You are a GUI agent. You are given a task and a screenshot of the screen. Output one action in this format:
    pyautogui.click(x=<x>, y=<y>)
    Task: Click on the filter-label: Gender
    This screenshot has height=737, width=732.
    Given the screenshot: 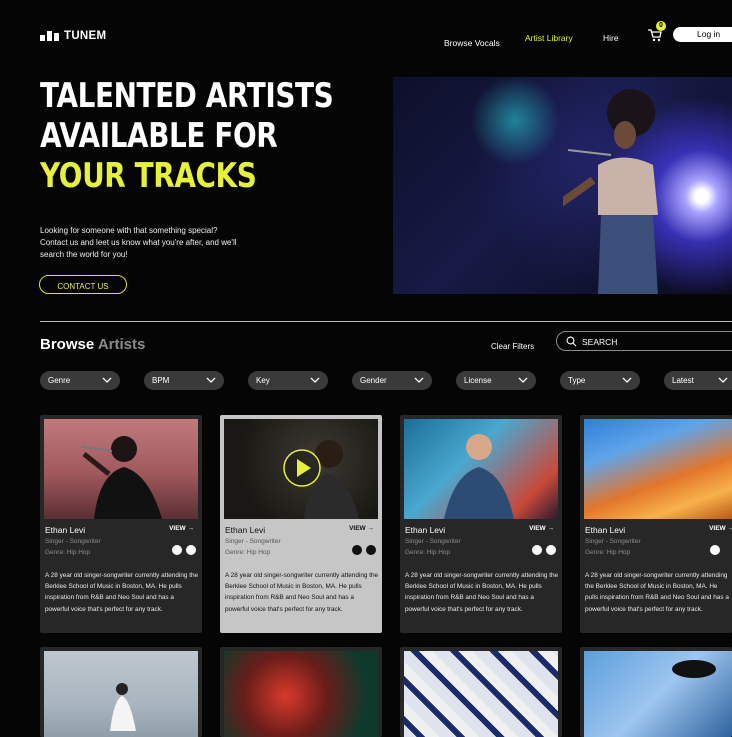 What is the action you would take?
    pyautogui.click(x=373, y=380)
    